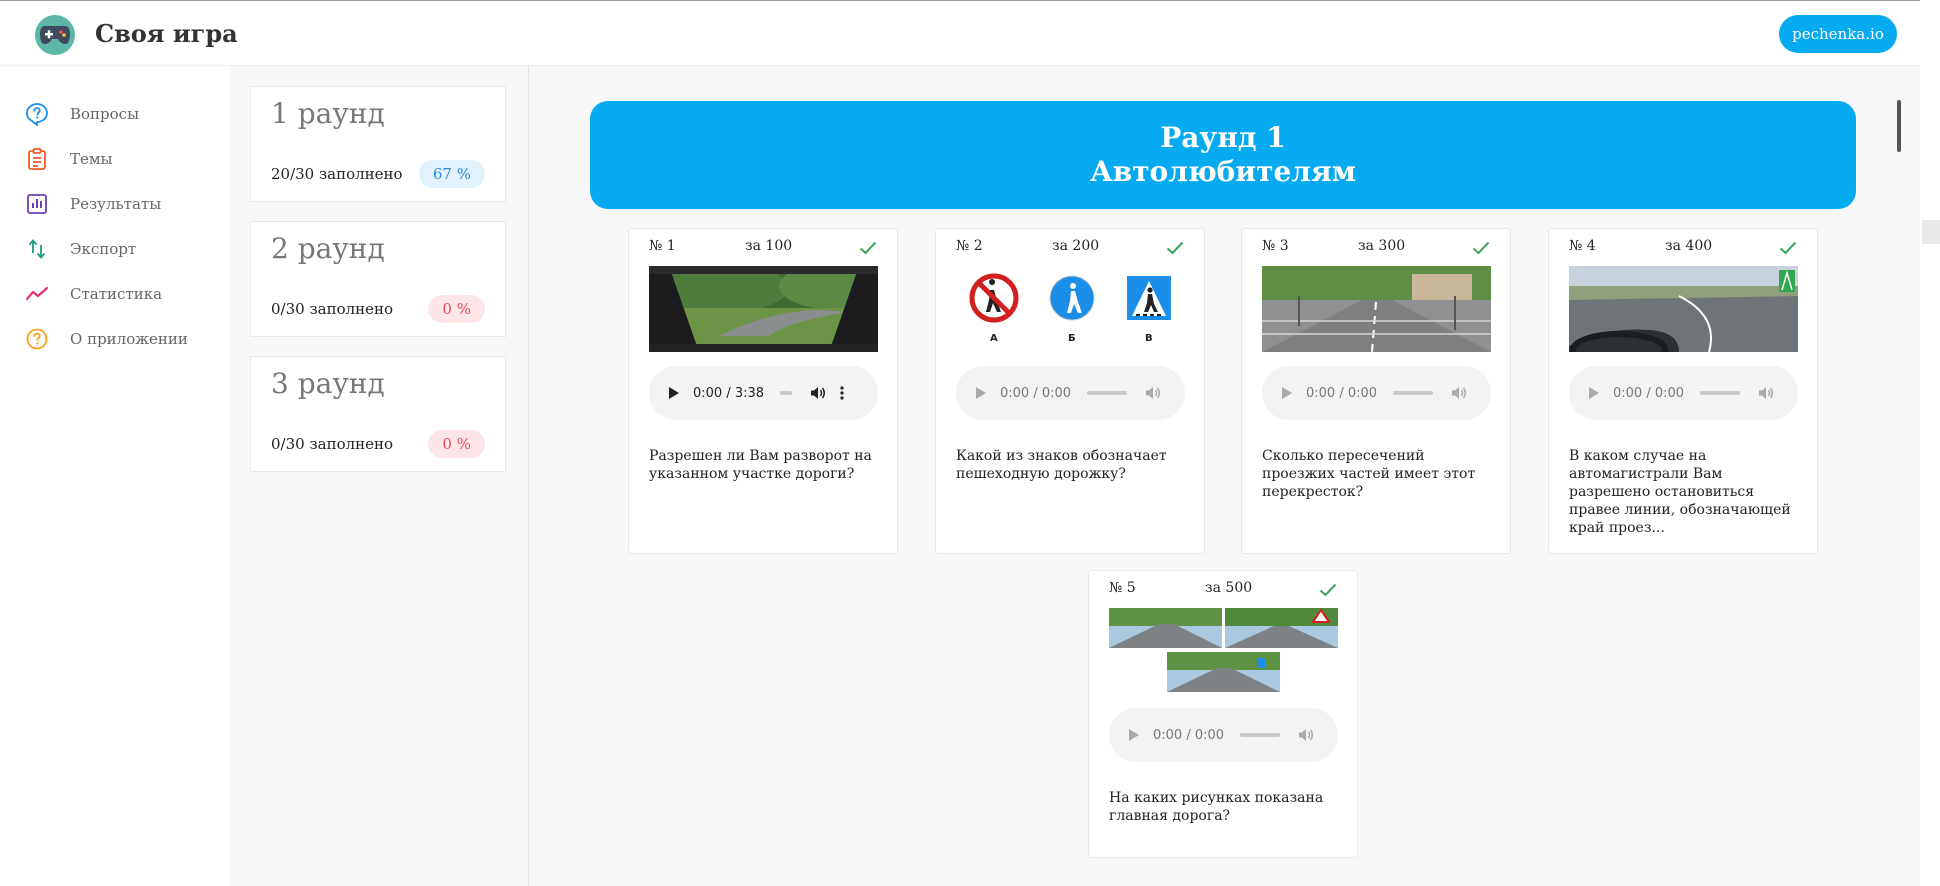 The height and width of the screenshot is (886, 1940). I want to click on sign-label-v: В, so click(1149, 338).